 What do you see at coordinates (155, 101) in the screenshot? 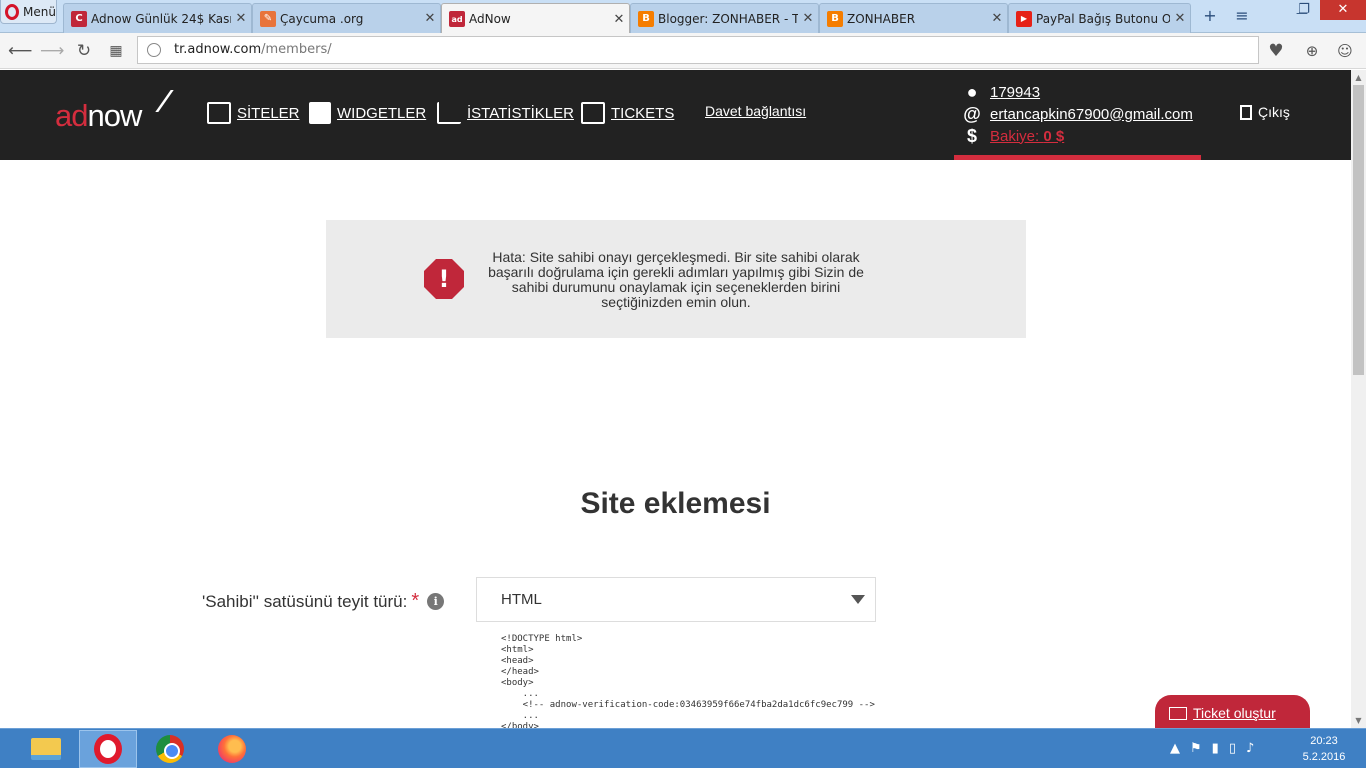
I see `logo-feather-icon` at bounding box center [155, 101].